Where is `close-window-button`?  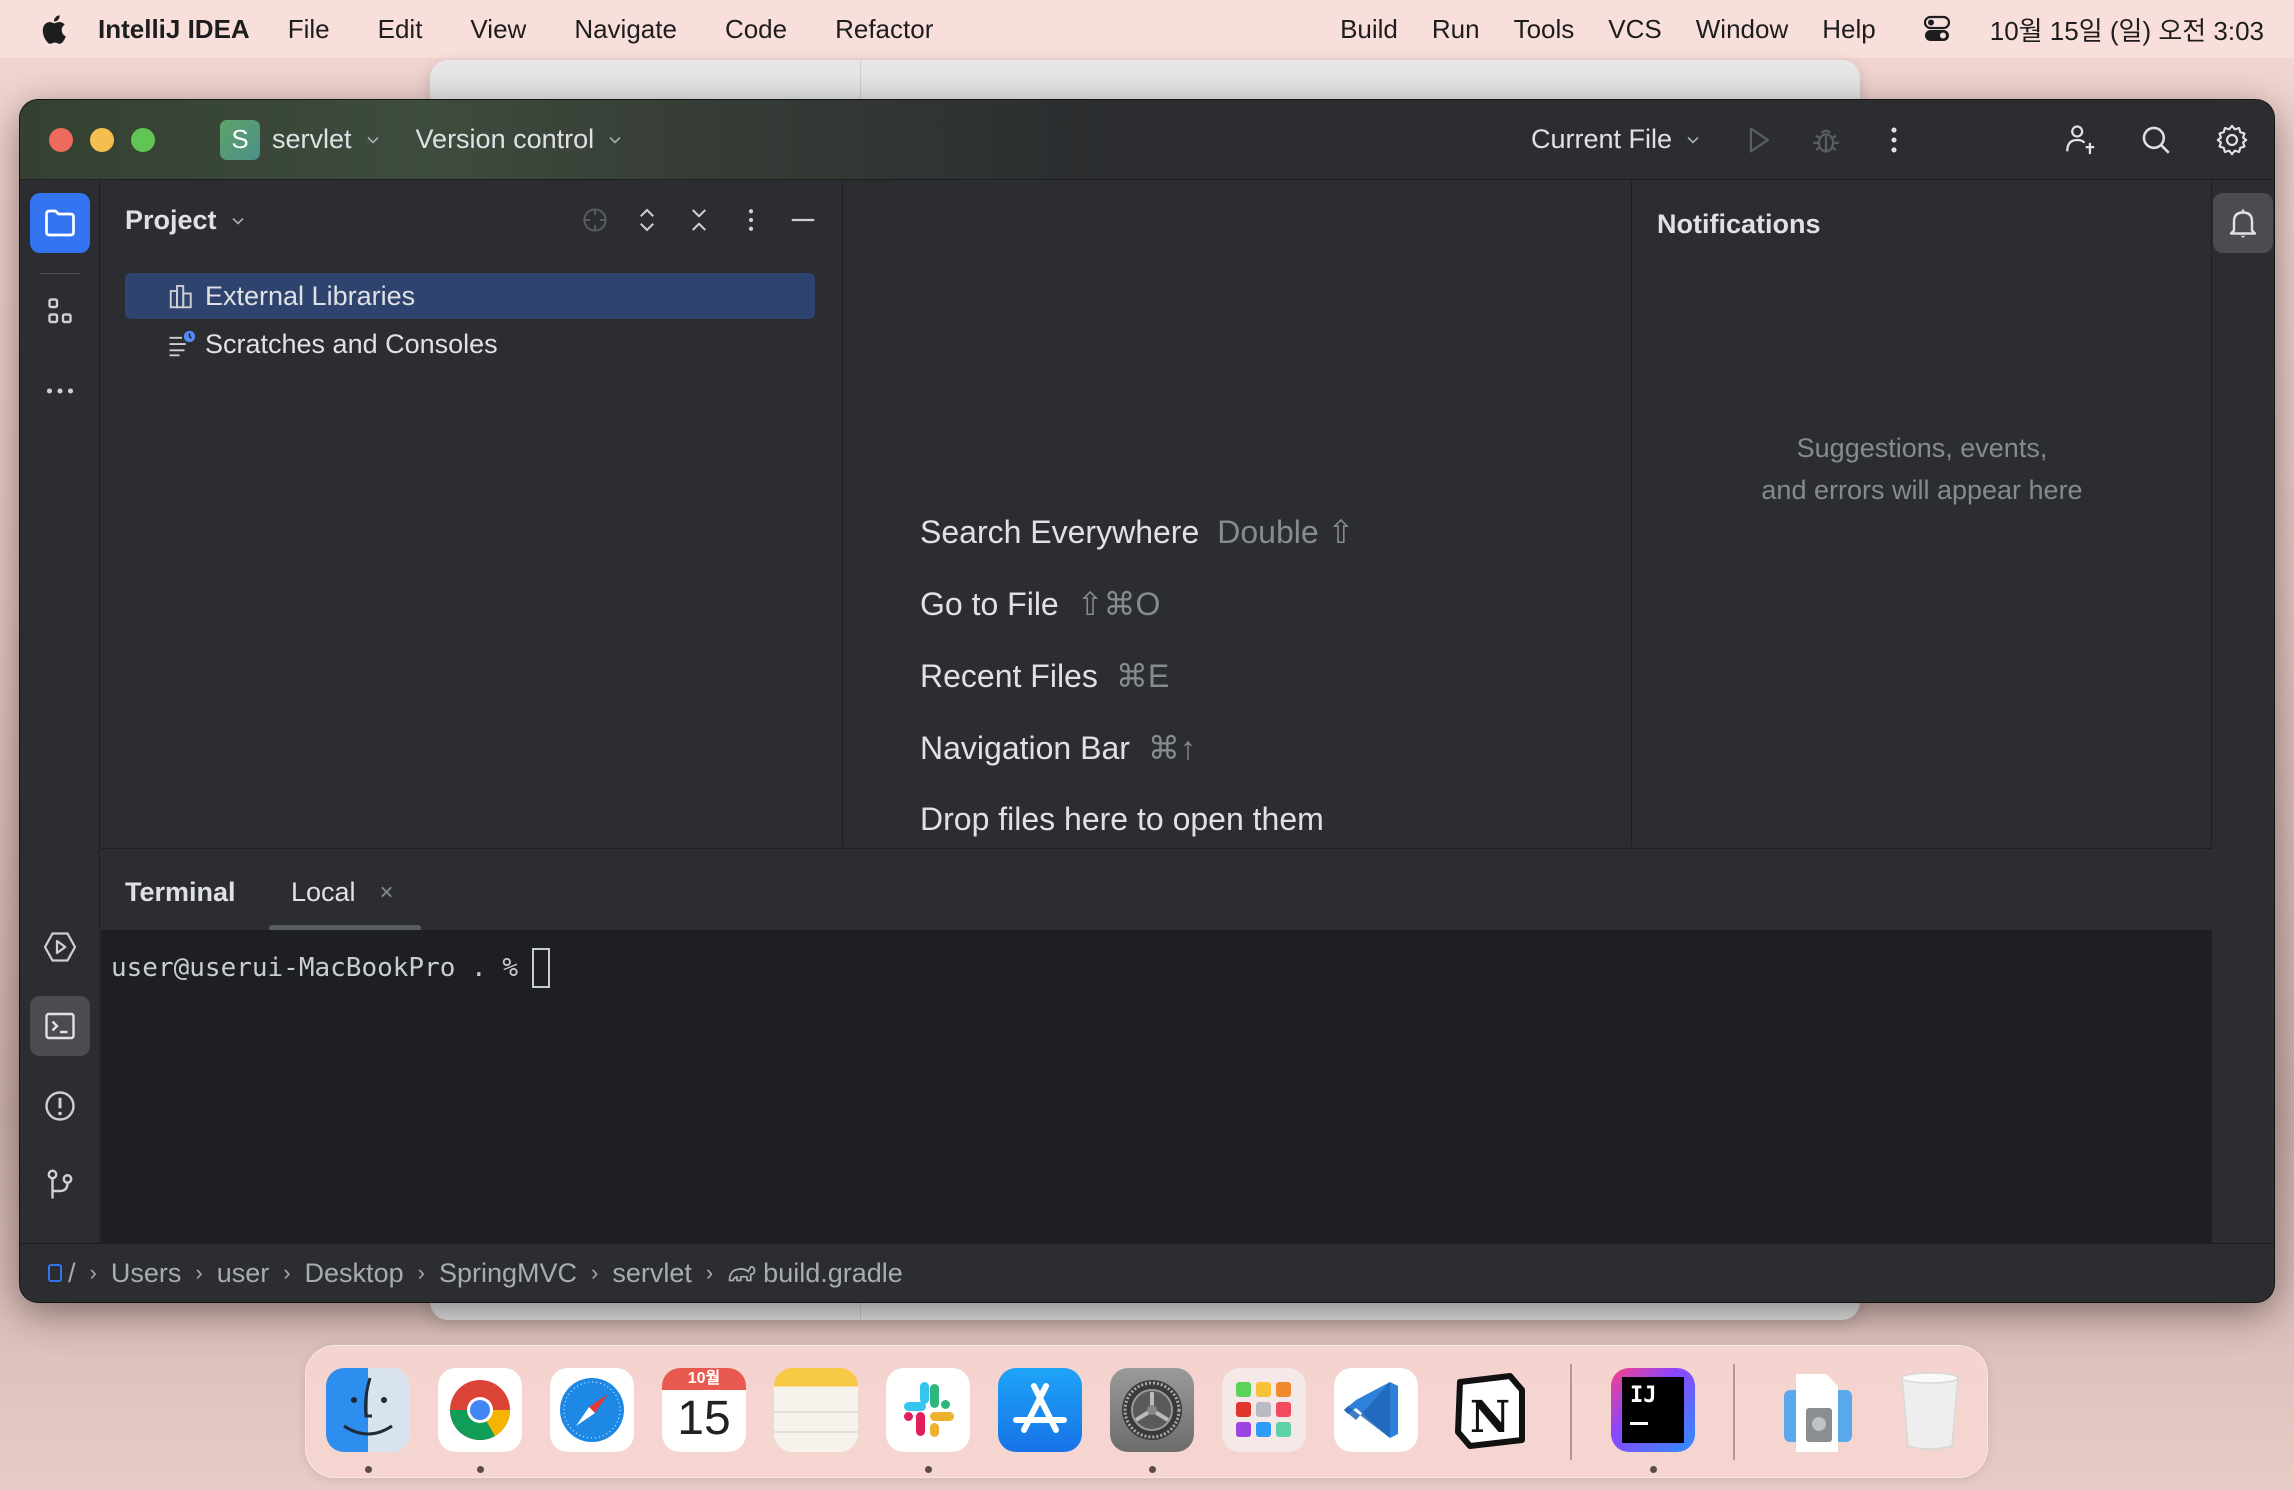 close-window-button is located at coordinates (61, 139).